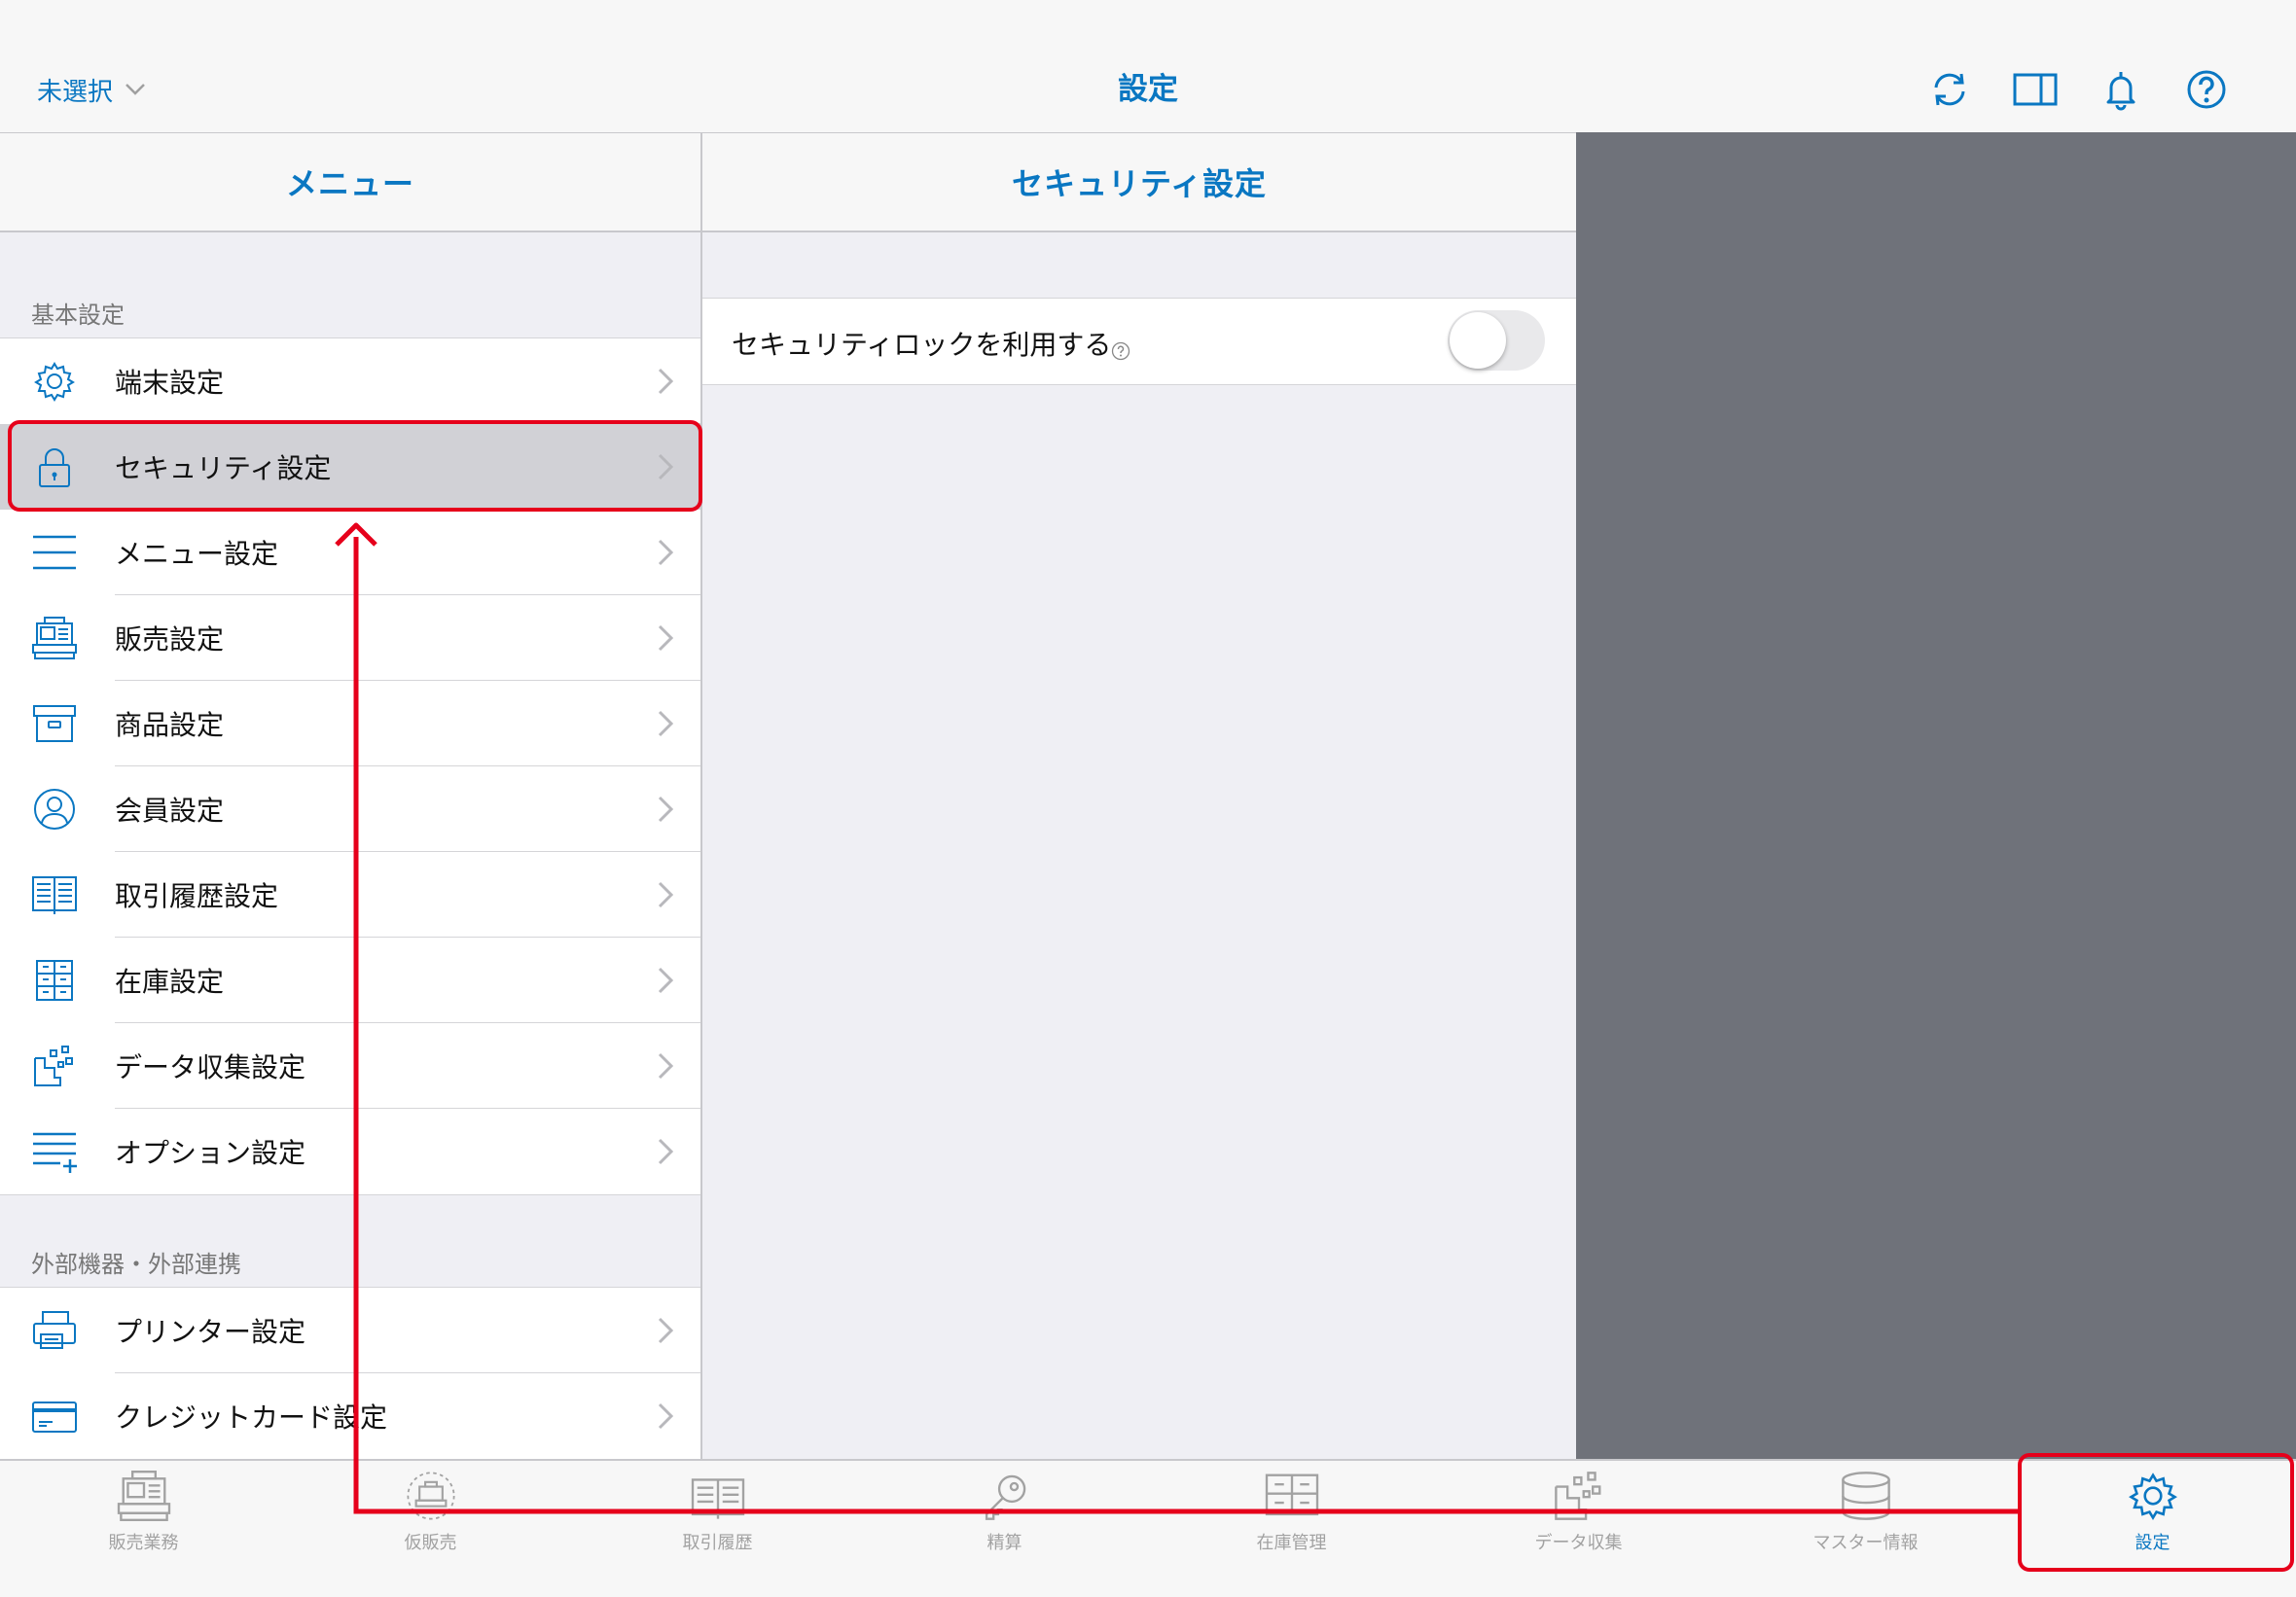 Image resolution: width=2296 pixels, height=1597 pixels. What do you see at coordinates (2152, 1529) in the screenshot?
I see `tab-settings: 設定` at bounding box center [2152, 1529].